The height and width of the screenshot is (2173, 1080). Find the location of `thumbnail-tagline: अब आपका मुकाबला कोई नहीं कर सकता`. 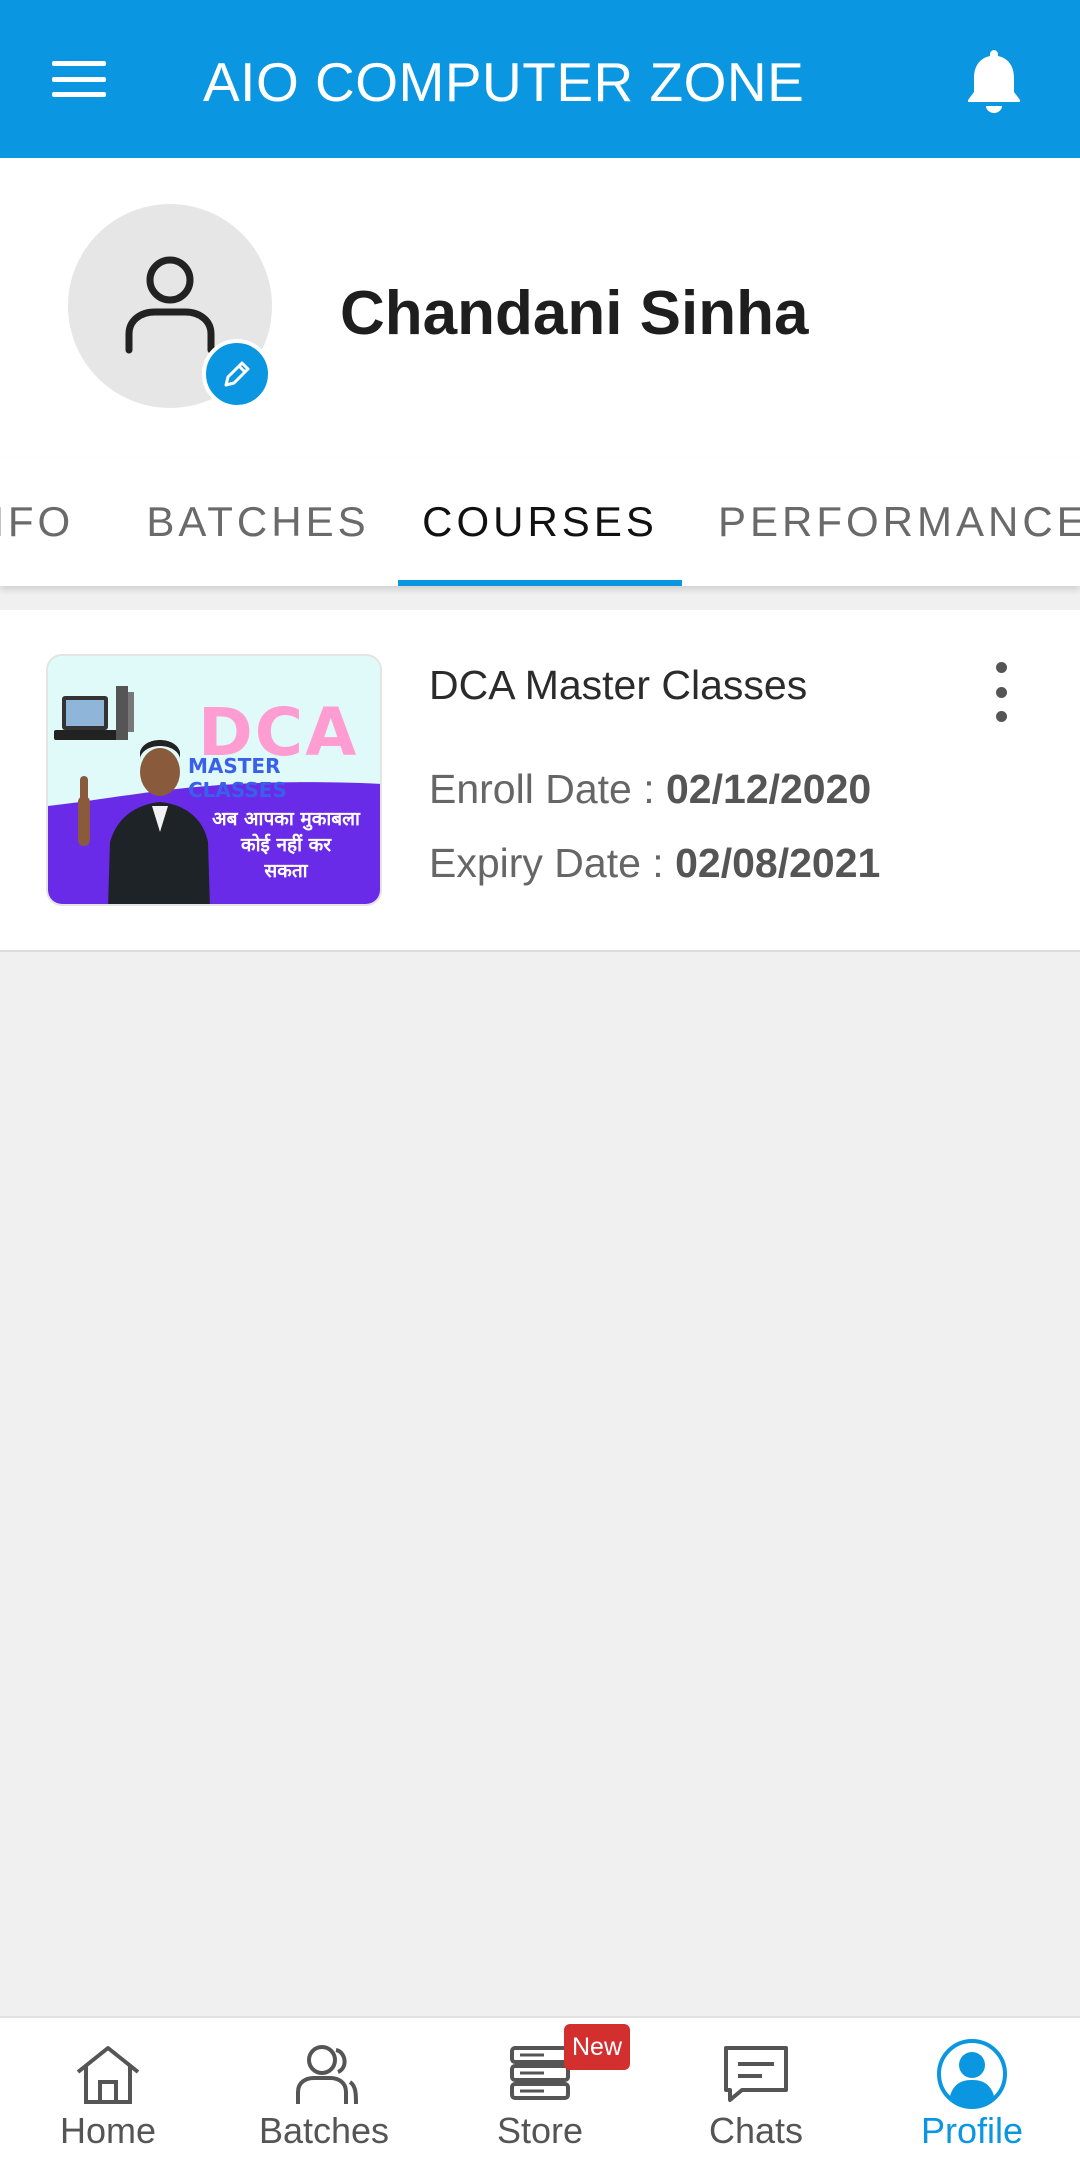

thumbnail-tagline: अब आपका मुकाबला कोई नहीं कर सकता is located at coordinates (286, 845).